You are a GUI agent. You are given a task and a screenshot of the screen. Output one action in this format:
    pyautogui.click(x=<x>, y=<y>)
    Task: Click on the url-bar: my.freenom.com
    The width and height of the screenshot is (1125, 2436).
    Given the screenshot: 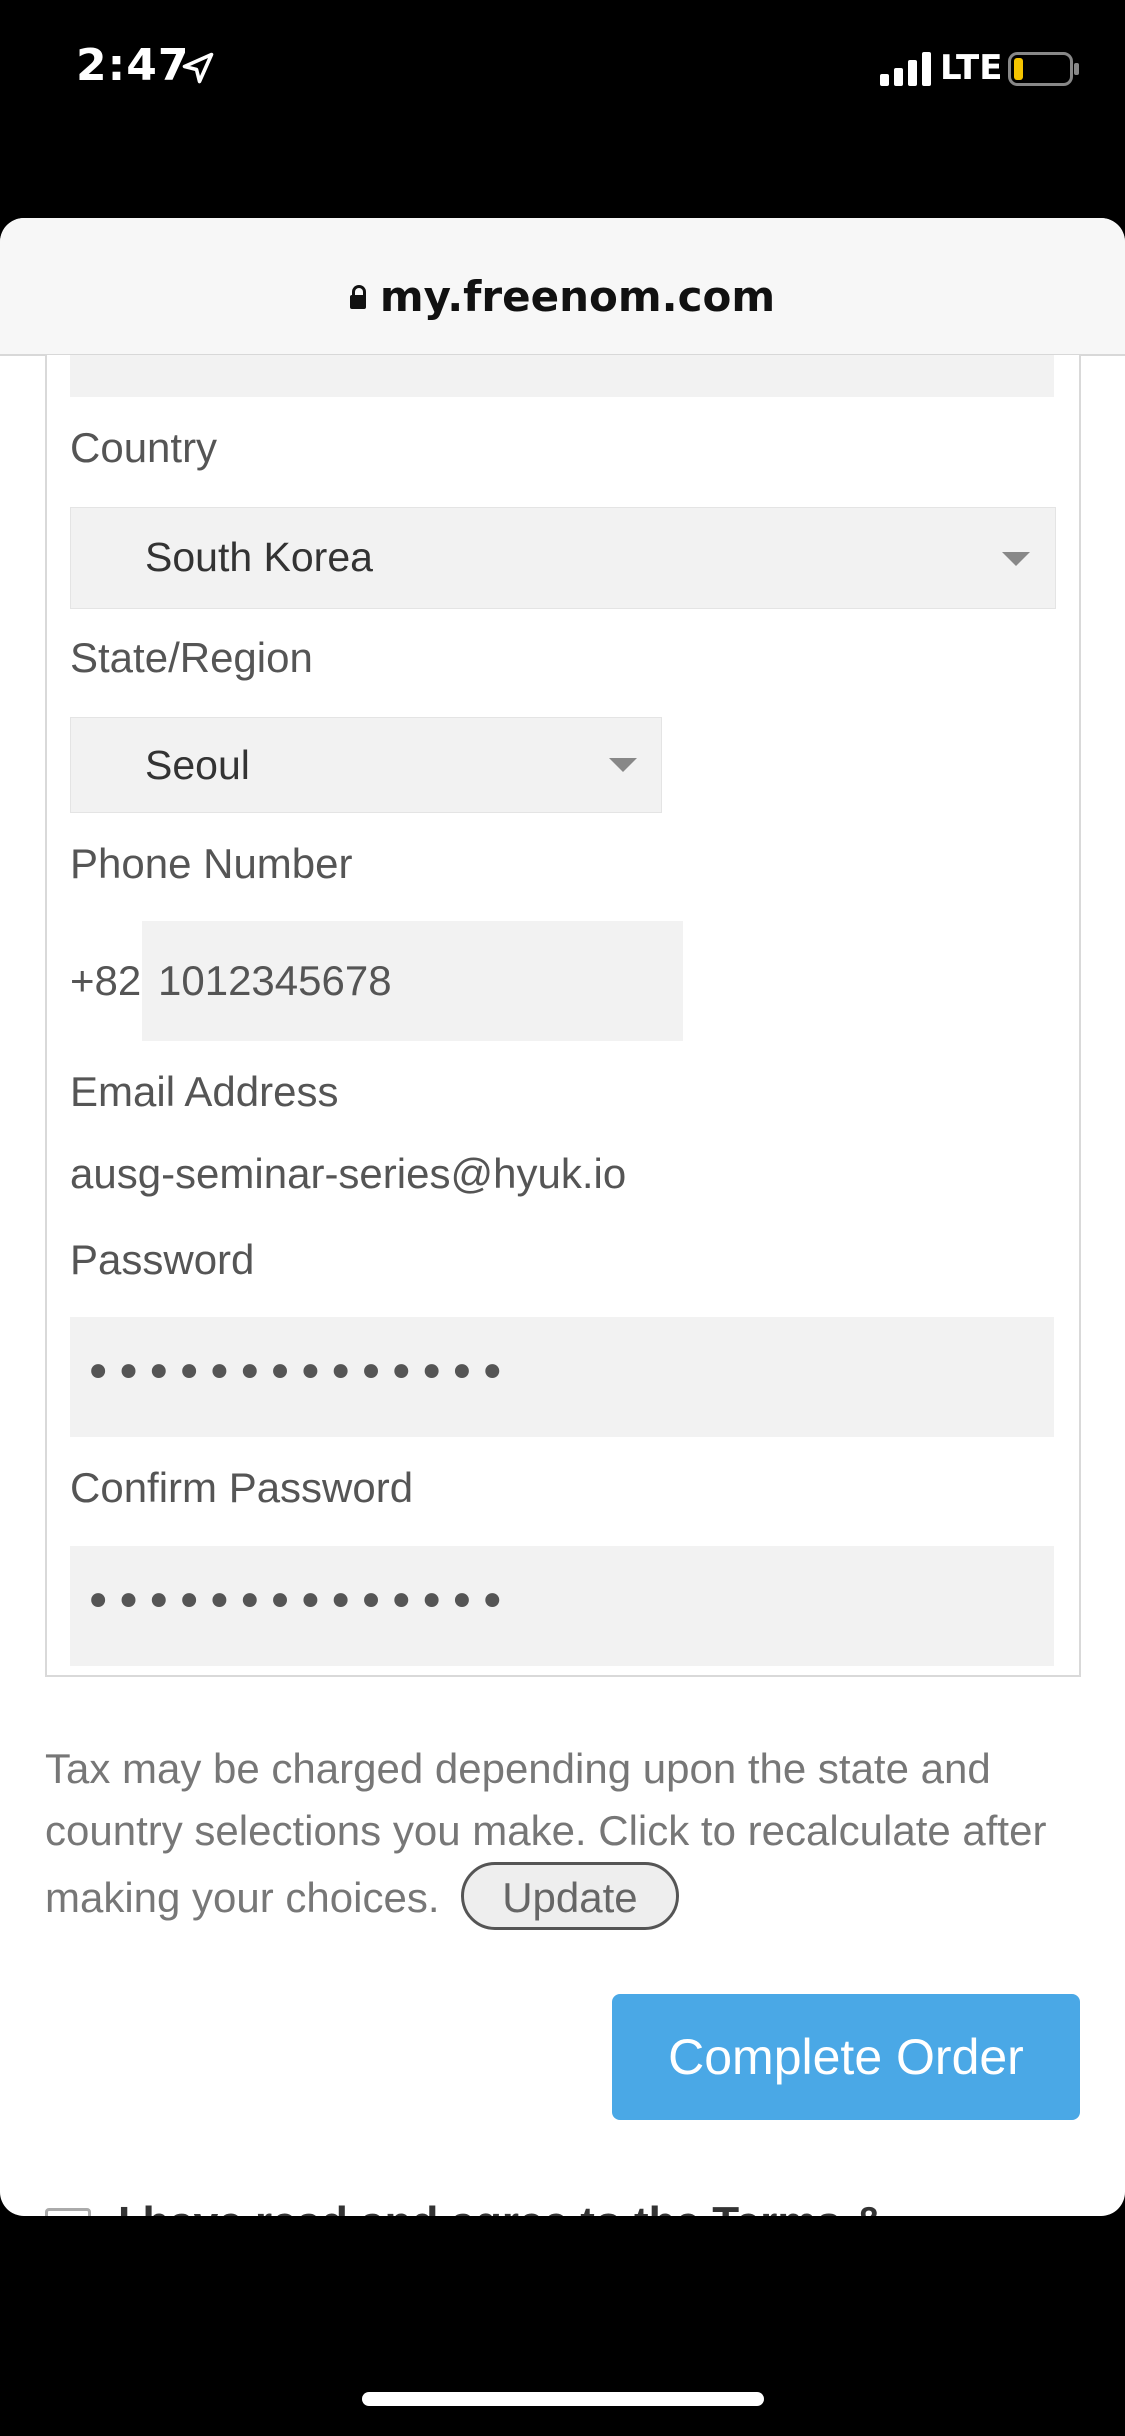 What is the action you would take?
    pyautogui.click(x=562, y=287)
    